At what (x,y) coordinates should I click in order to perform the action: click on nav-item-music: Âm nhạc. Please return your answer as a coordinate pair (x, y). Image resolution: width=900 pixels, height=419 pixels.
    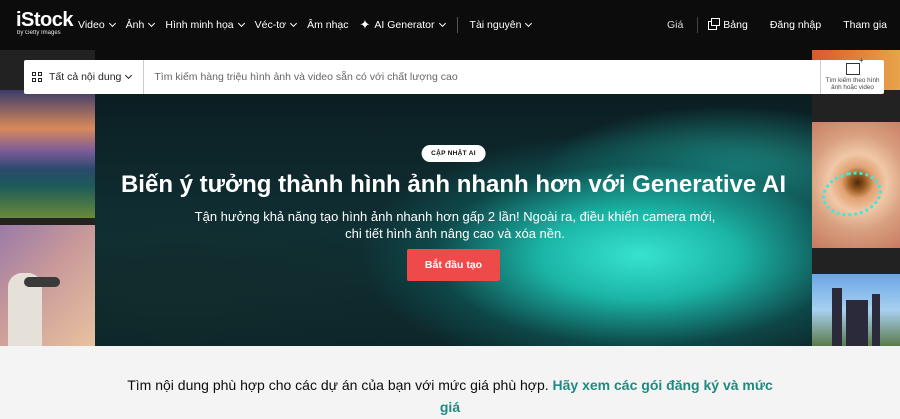
    Looking at the image, I should click on (327, 25).